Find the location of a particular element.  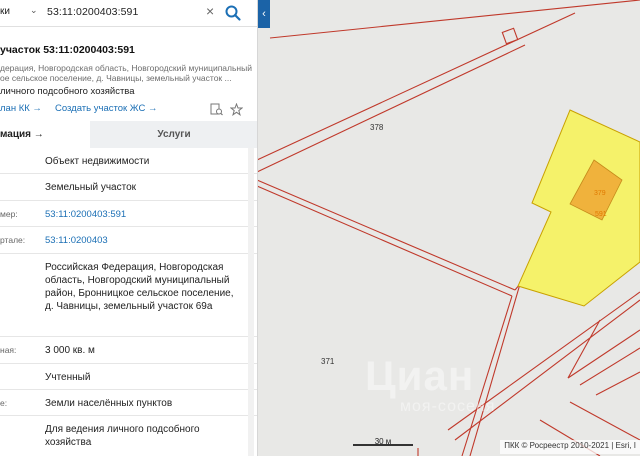

table-row: Для ведения личного подсобного хозяйства is located at coordinates (128, 436).